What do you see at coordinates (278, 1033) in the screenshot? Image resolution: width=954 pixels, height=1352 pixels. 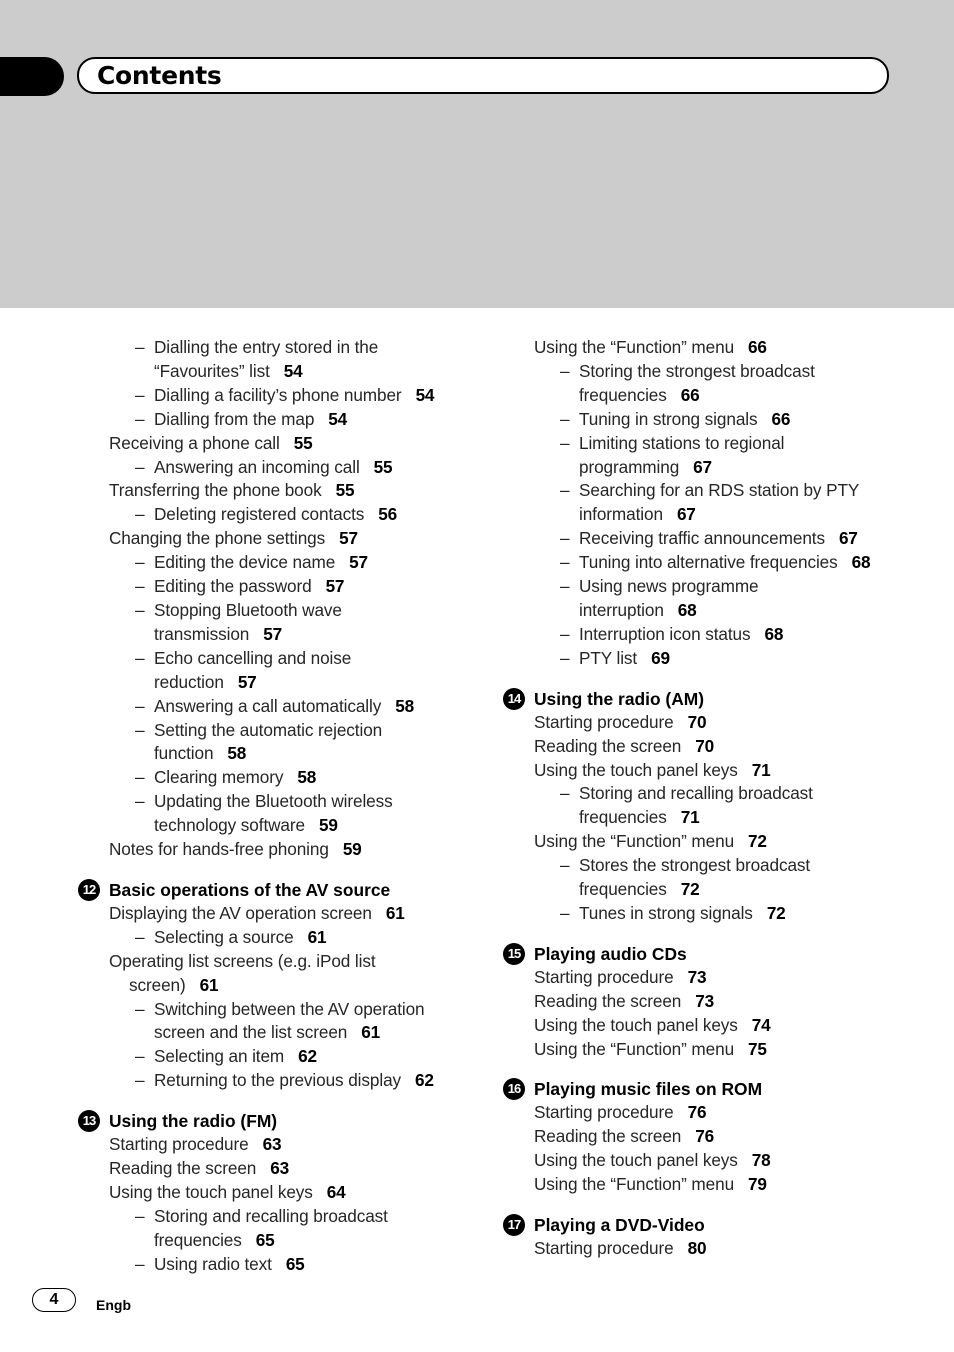 I see `toc-subentry: screen and the list screen 61` at bounding box center [278, 1033].